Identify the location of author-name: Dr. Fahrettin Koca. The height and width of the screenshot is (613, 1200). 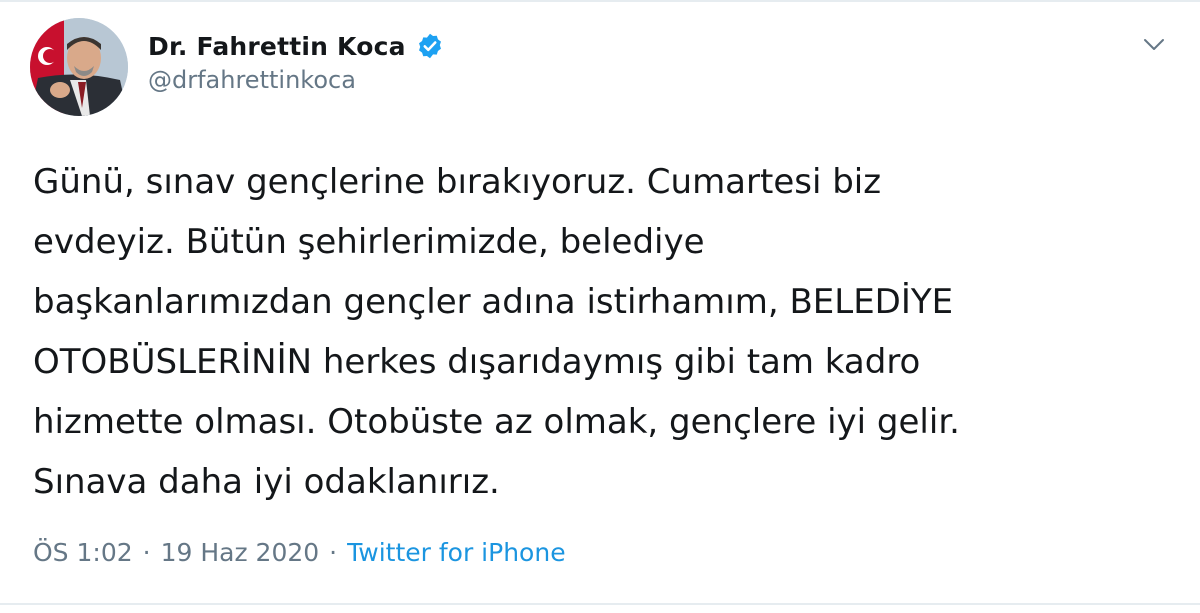
(277, 46).